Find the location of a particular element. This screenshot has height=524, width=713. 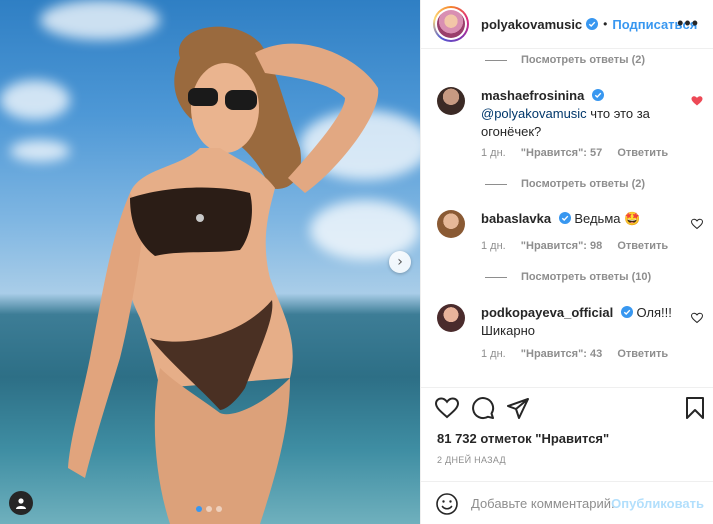

chevron-right-icon: › is located at coordinates (400, 262).